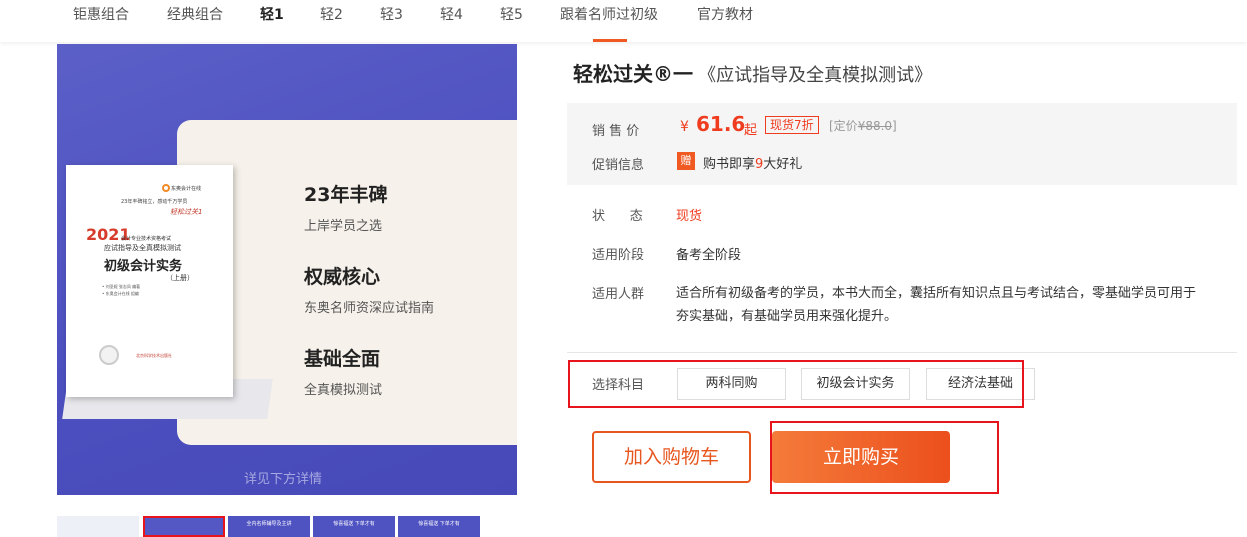  What do you see at coordinates (709, 255) in the screenshot?
I see `stage-value: 备考全阶段` at bounding box center [709, 255].